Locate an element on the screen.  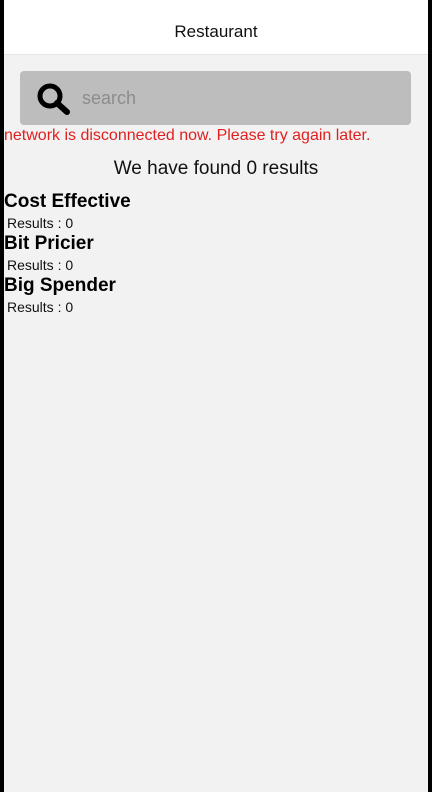
category-big-spender: Big Spender Results : 0 is located at coordinates (216, 296).